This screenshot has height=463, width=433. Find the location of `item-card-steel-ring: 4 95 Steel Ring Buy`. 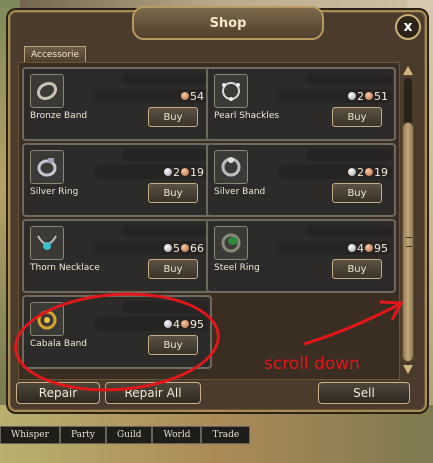

item-card-steel-ring: 4 95 Steel Ring Buy is located at coordinates (301, 256).